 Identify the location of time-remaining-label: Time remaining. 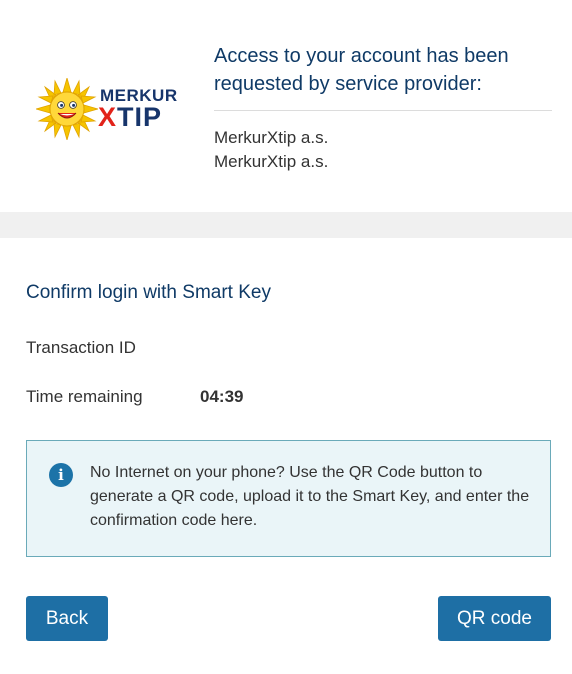
(84, 396).